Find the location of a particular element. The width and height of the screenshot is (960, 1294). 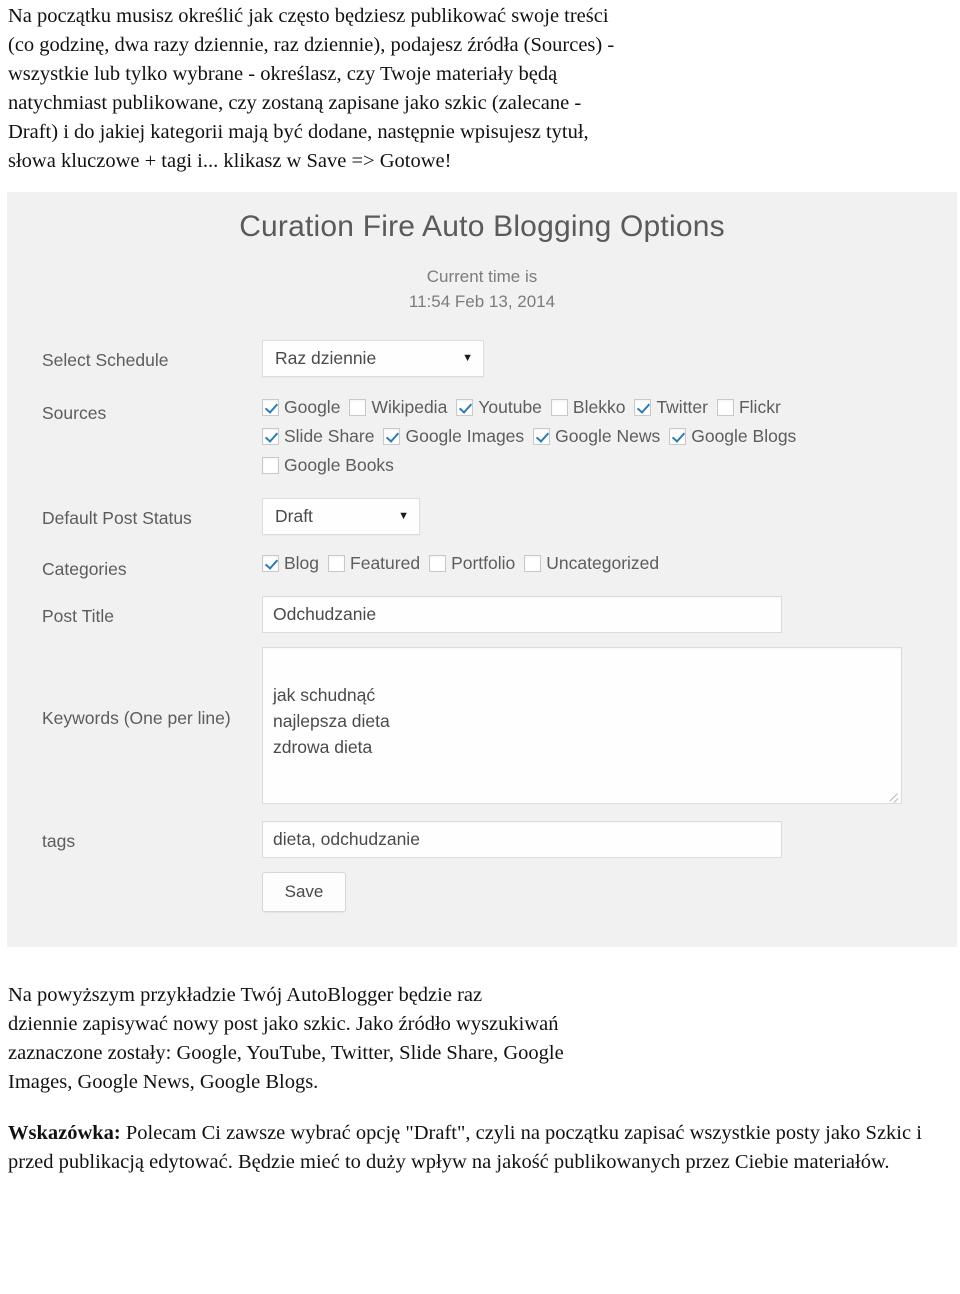

checkbox-label: Twitter is located at coordinates (682, 407).